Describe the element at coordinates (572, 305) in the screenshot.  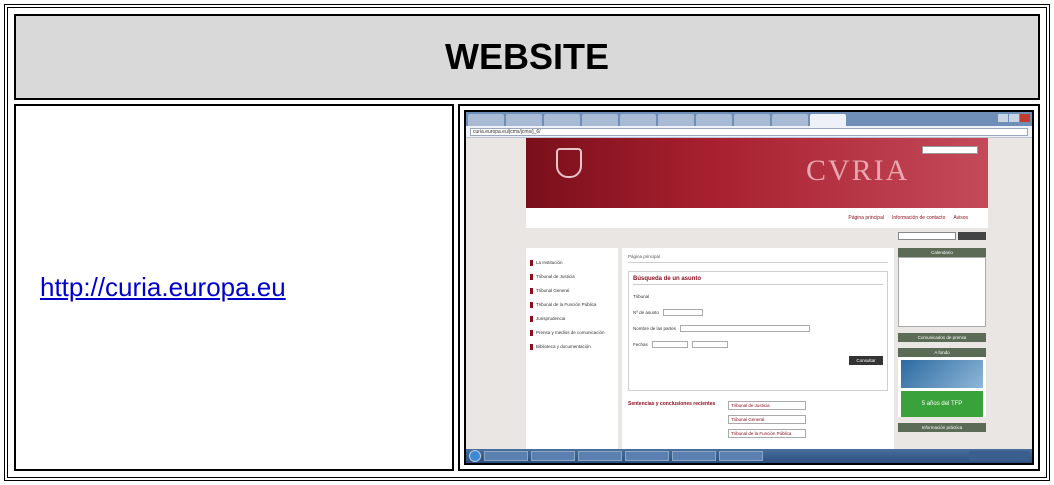
I see `menu-item: Tribunal de la Función Pública` at that location.